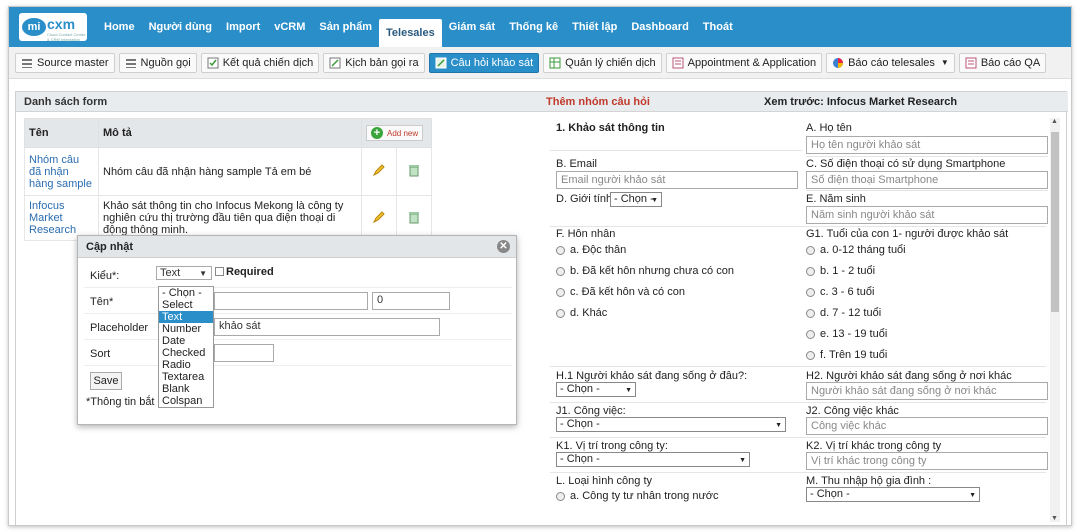 This screenshot has width=1080, height=532. Describe the element at coordinates (927, 391) in the screenshot. I see `other-residence-input: Người khảo sát đang sống ở nơi khác` at that location.